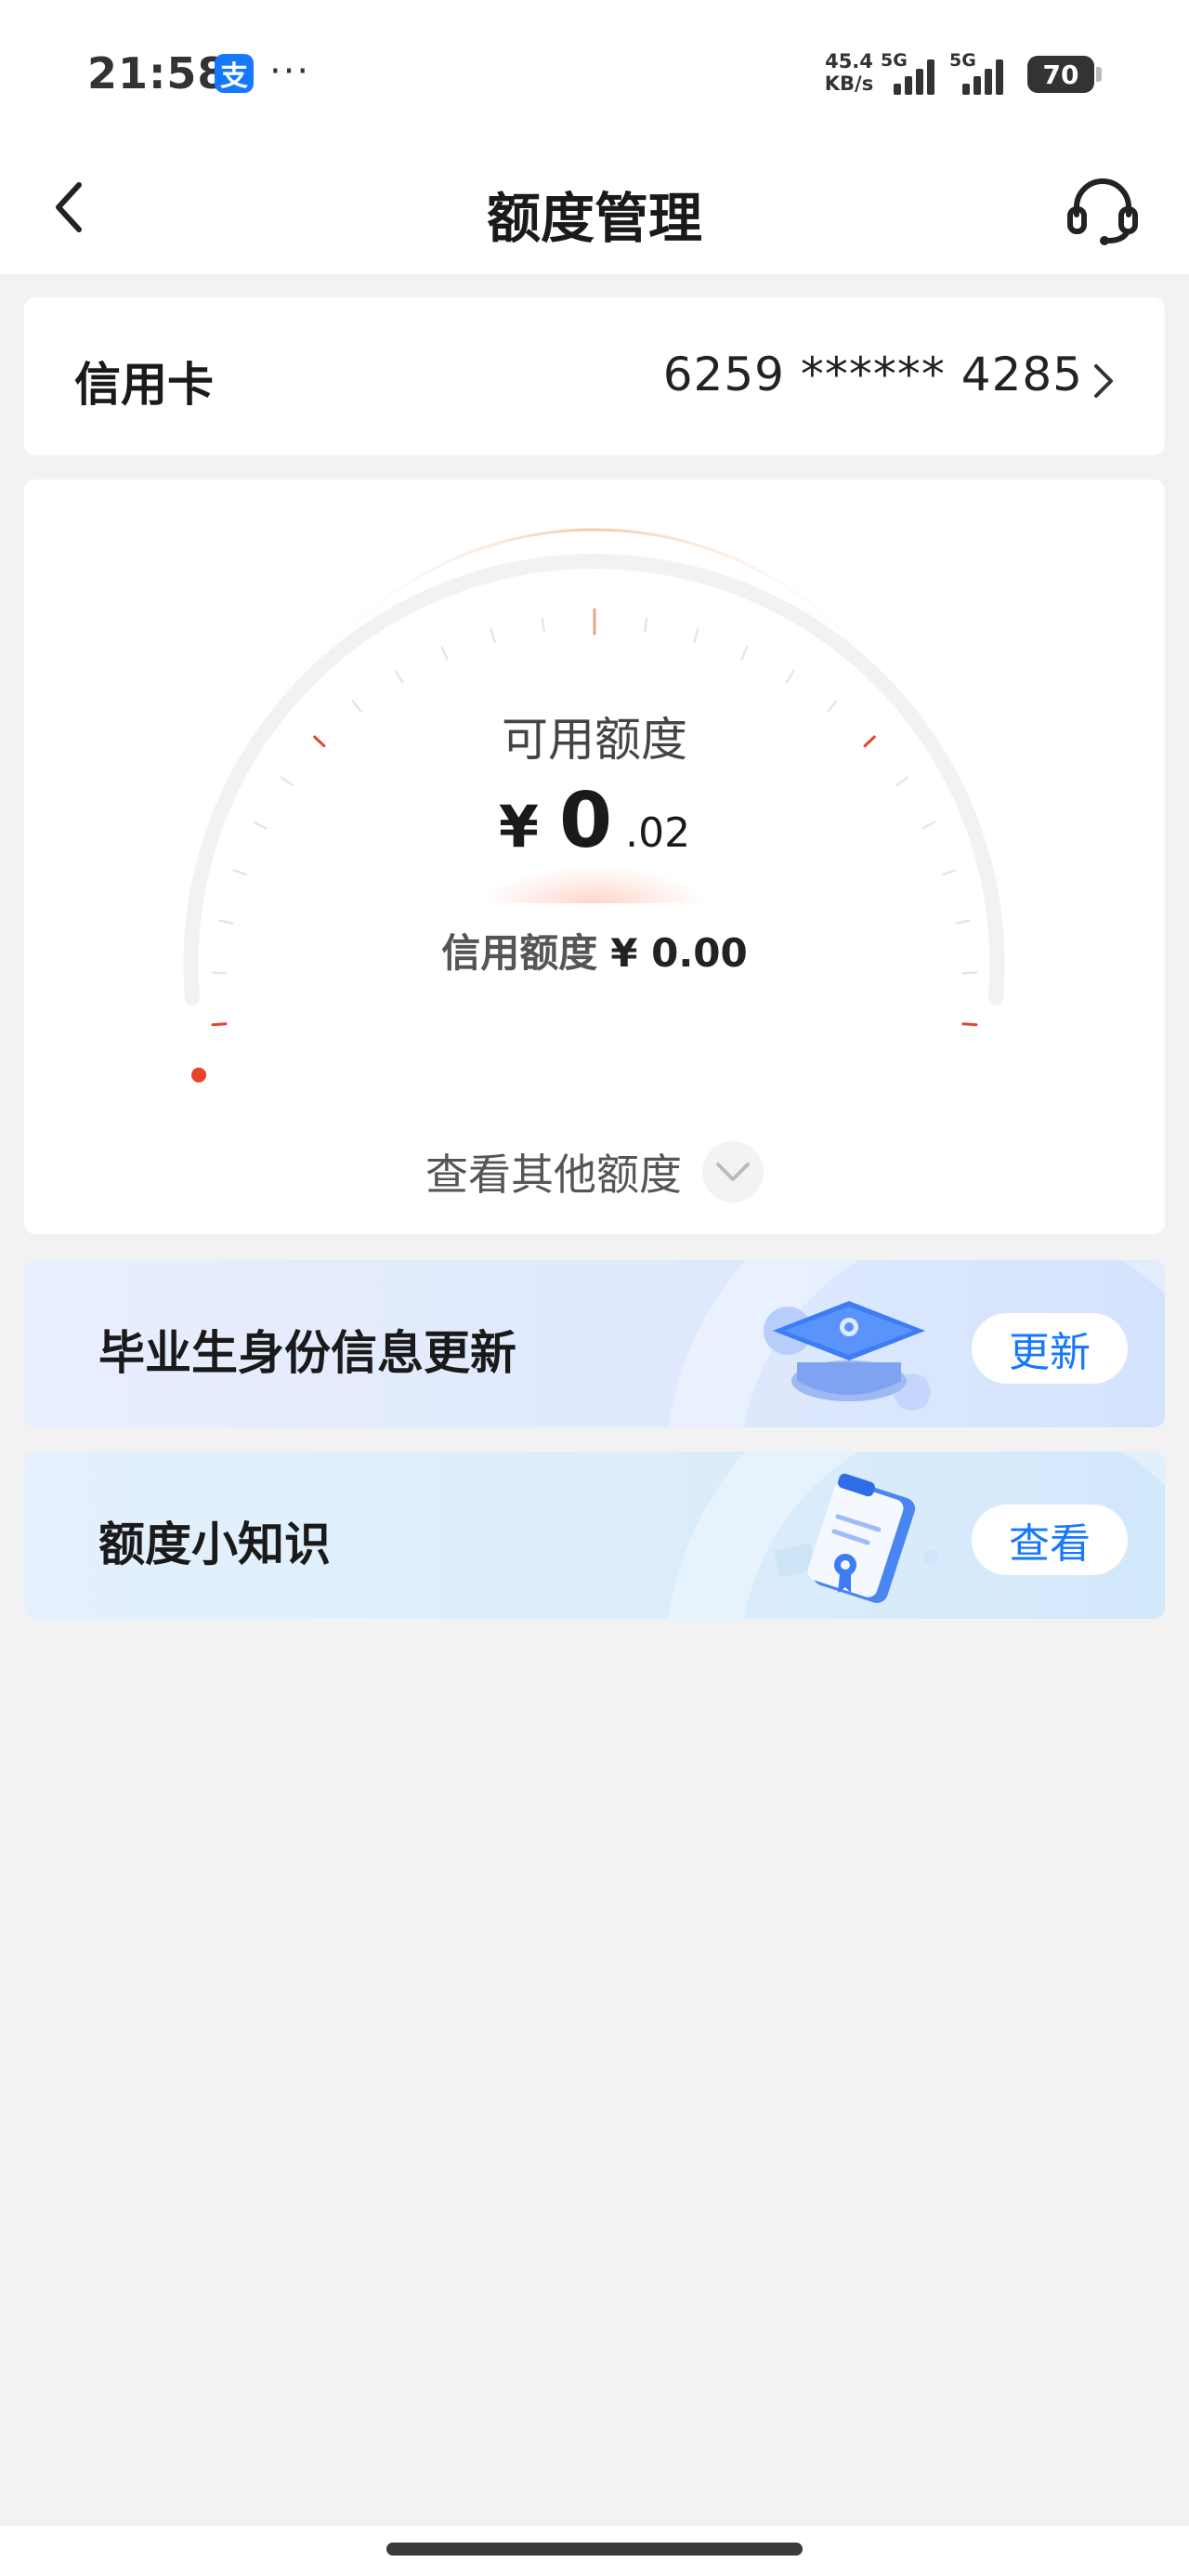 This screenshot has height=2576, width=1189. What do you see at coordinates (1050, 1348) in the screenshot?
I see `update-button: 更新` at bounding box center [1050, 1348].